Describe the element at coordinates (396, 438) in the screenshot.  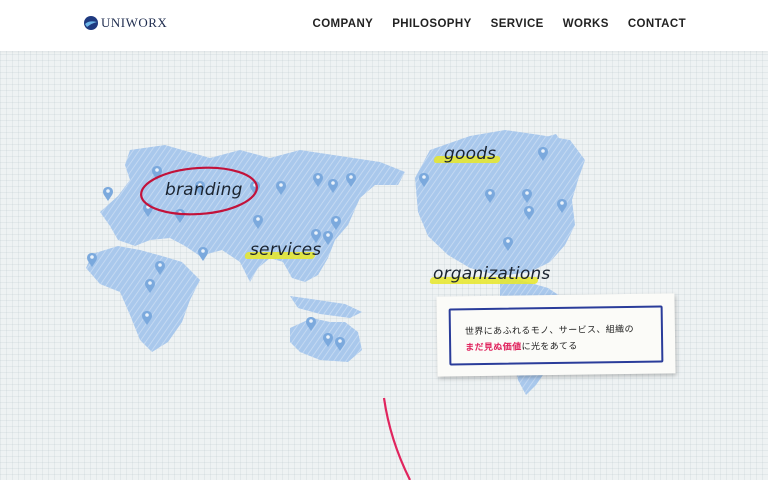
I see `red-scribble-line` at that location.